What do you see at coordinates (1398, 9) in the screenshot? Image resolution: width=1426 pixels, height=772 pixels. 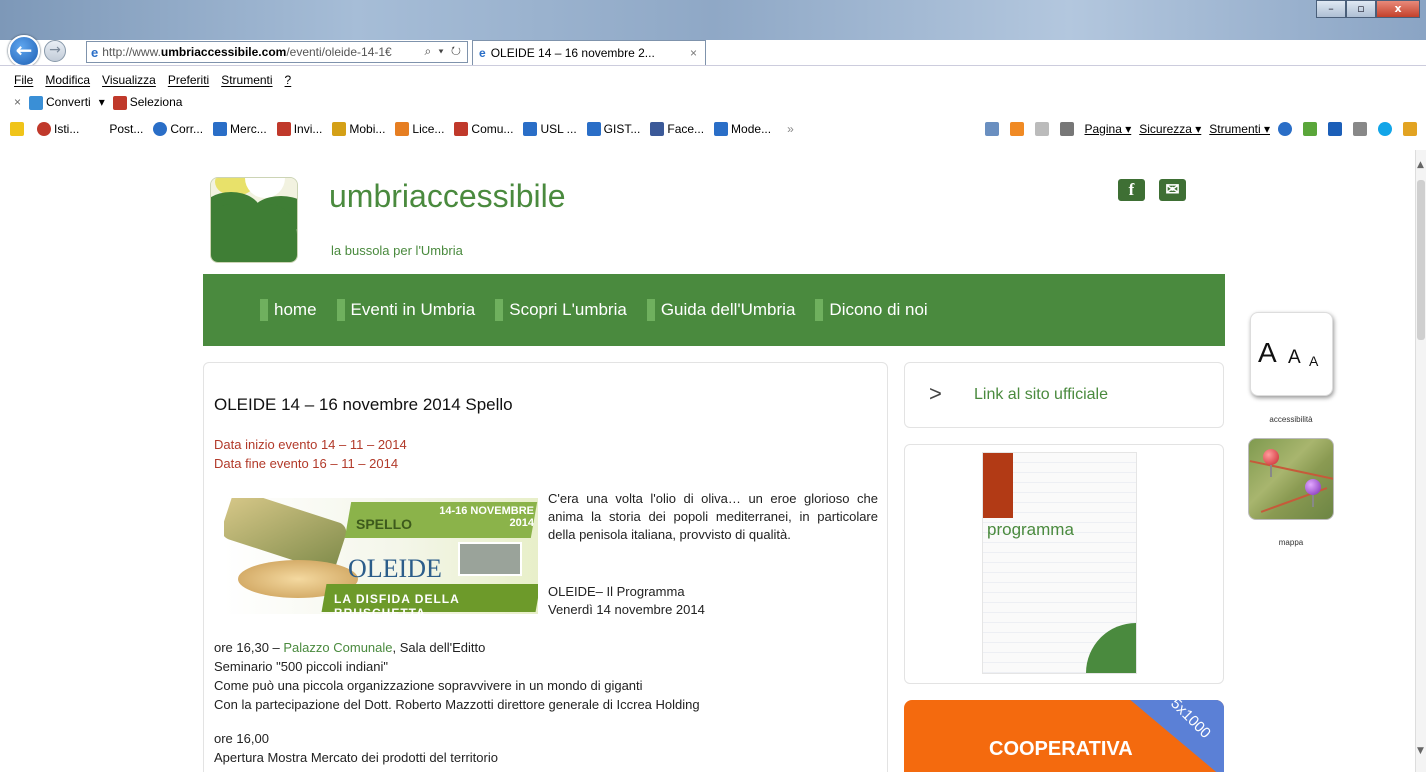 I see `close-window-button: x` at bounding box center [1398, 9].